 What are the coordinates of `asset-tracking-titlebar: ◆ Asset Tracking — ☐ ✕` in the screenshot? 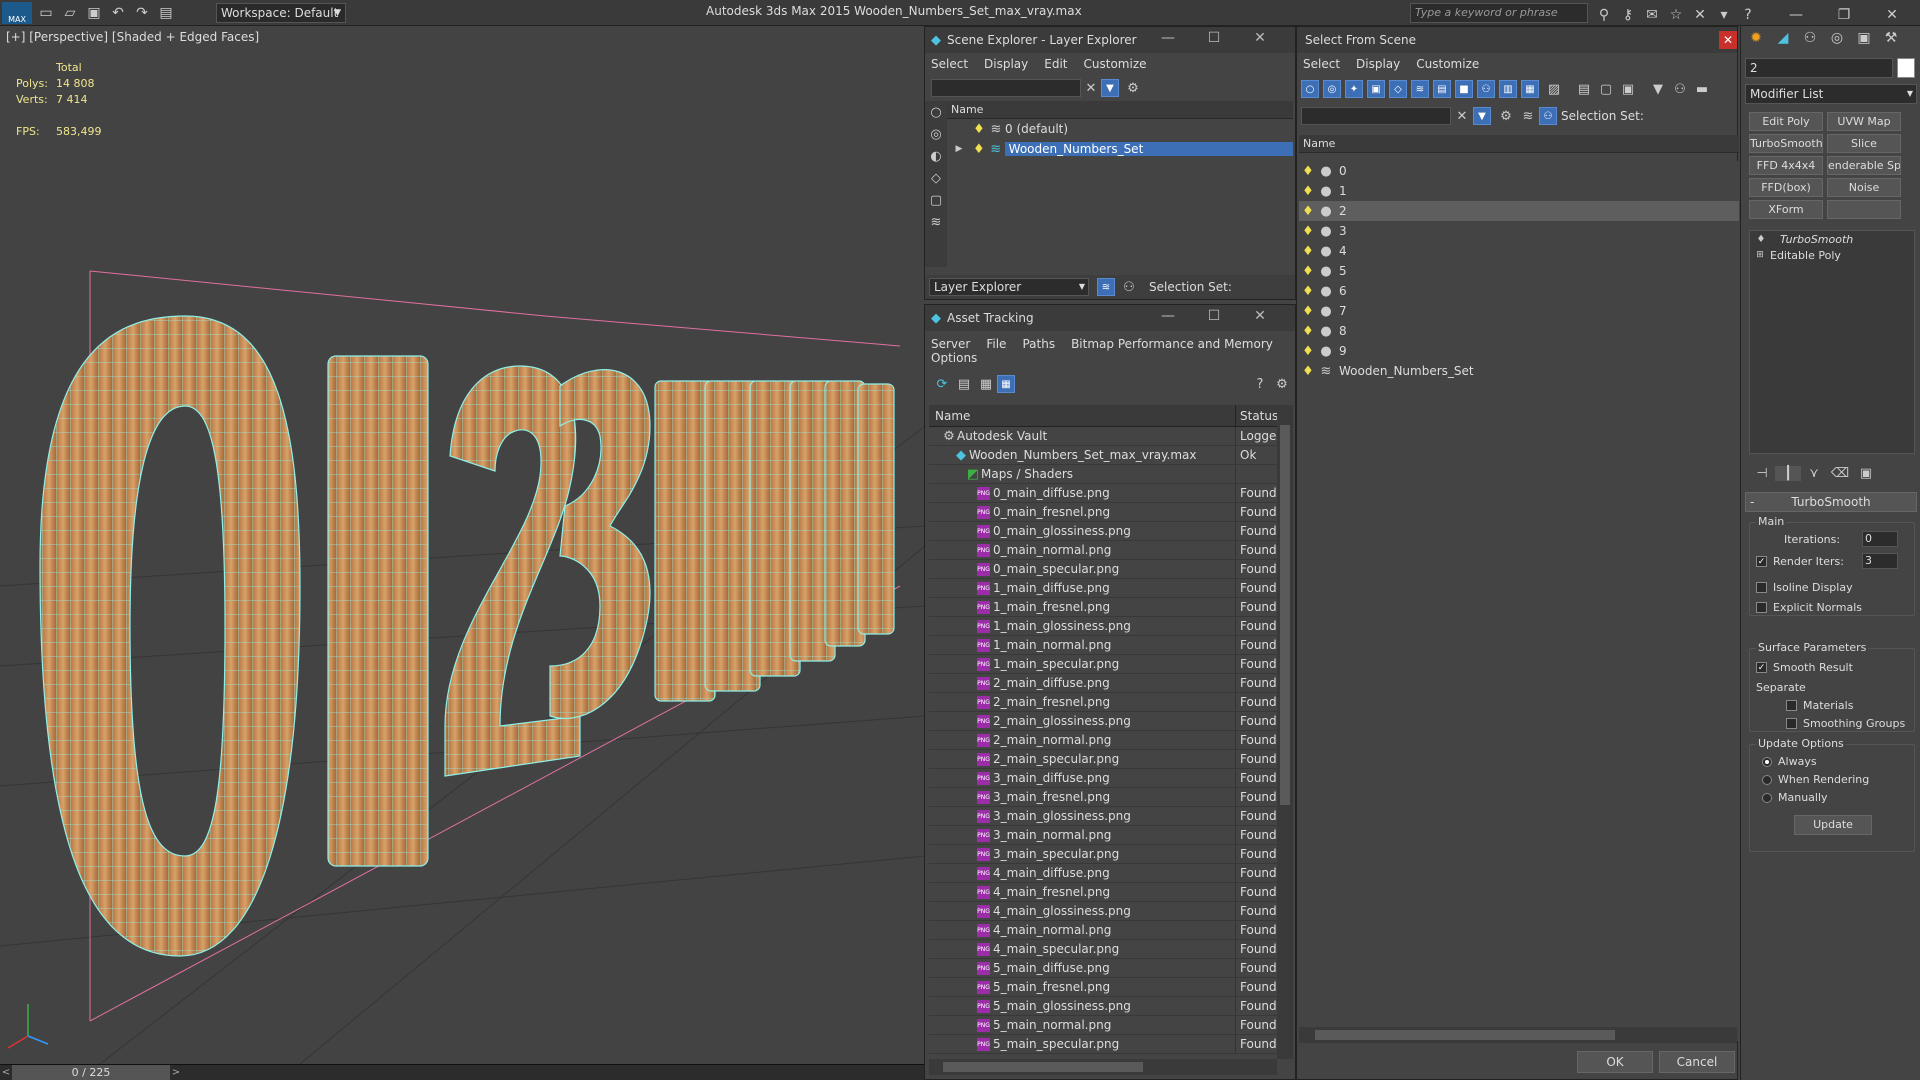 It's located at (1110, 318).